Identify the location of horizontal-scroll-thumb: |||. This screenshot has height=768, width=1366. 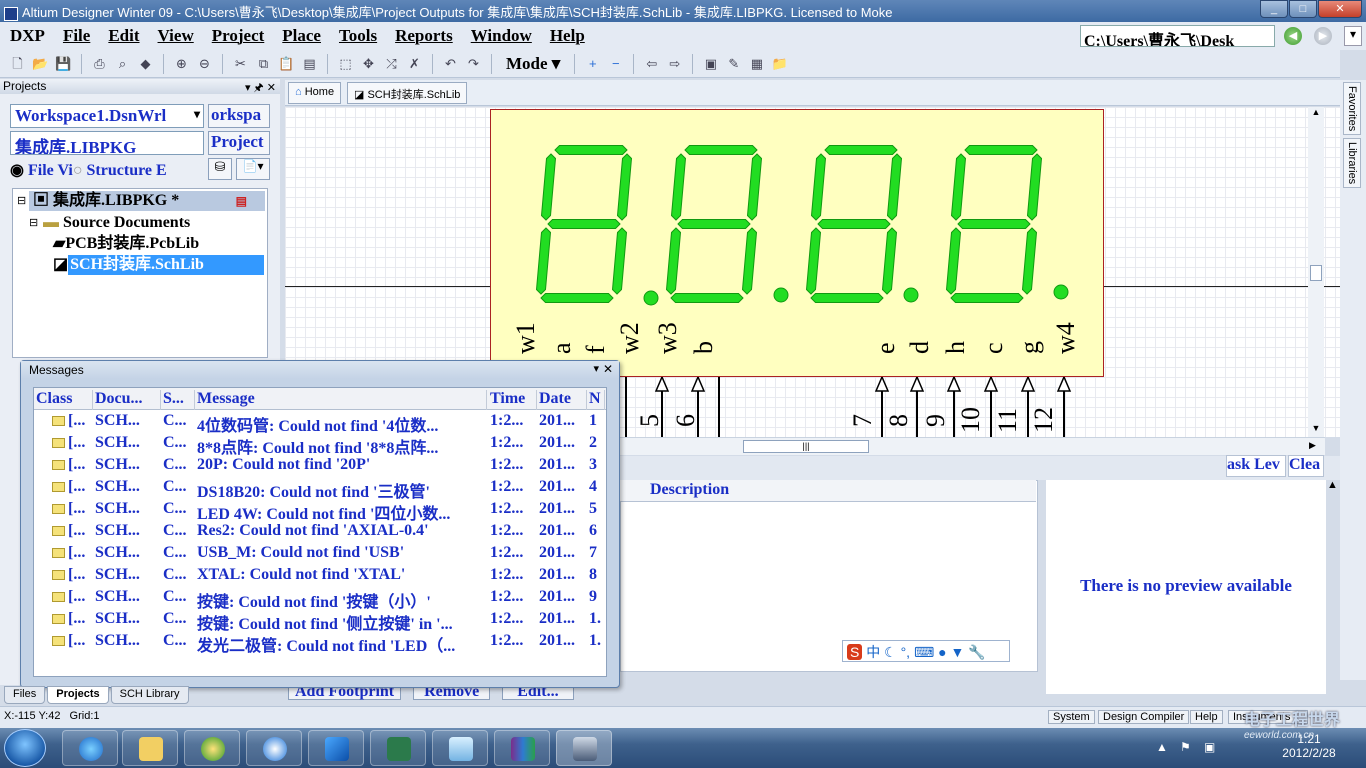
(806, 446).